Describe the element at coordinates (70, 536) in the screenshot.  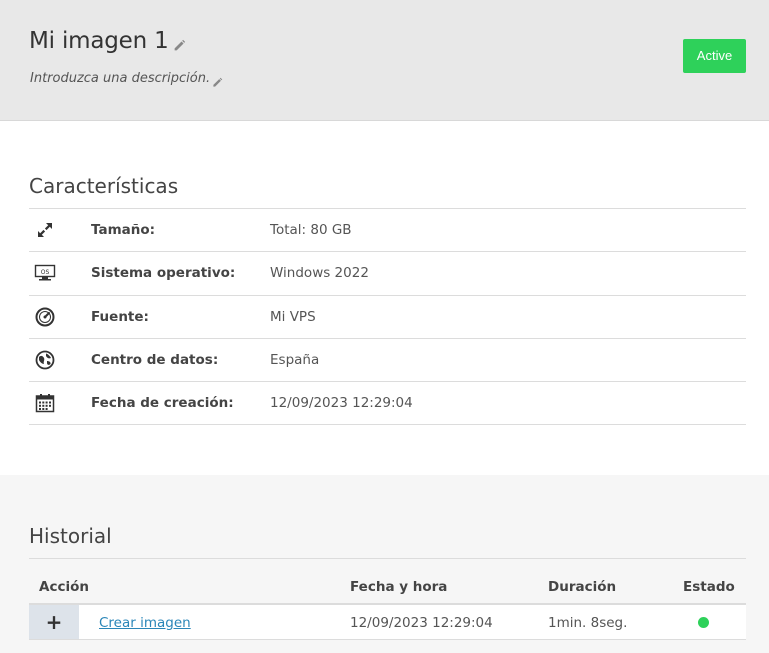
I see `history-title: Historial` at that location.